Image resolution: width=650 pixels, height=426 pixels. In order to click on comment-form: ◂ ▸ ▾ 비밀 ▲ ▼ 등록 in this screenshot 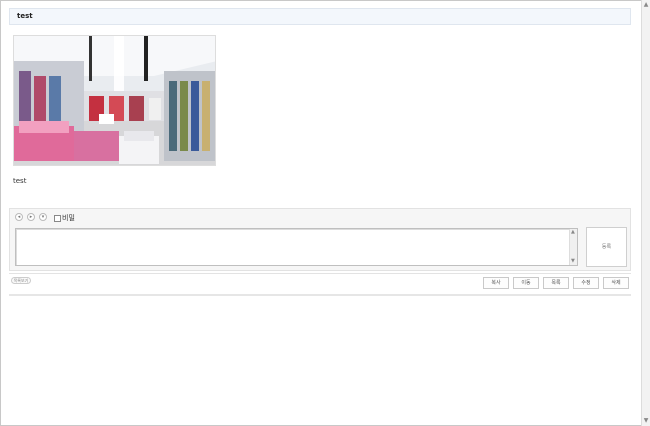, I will do `click(320, 239)`.